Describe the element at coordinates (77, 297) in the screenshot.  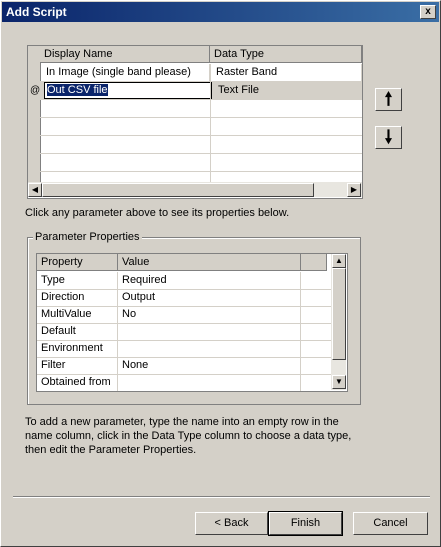
I see `property-name: Direction` at that location.